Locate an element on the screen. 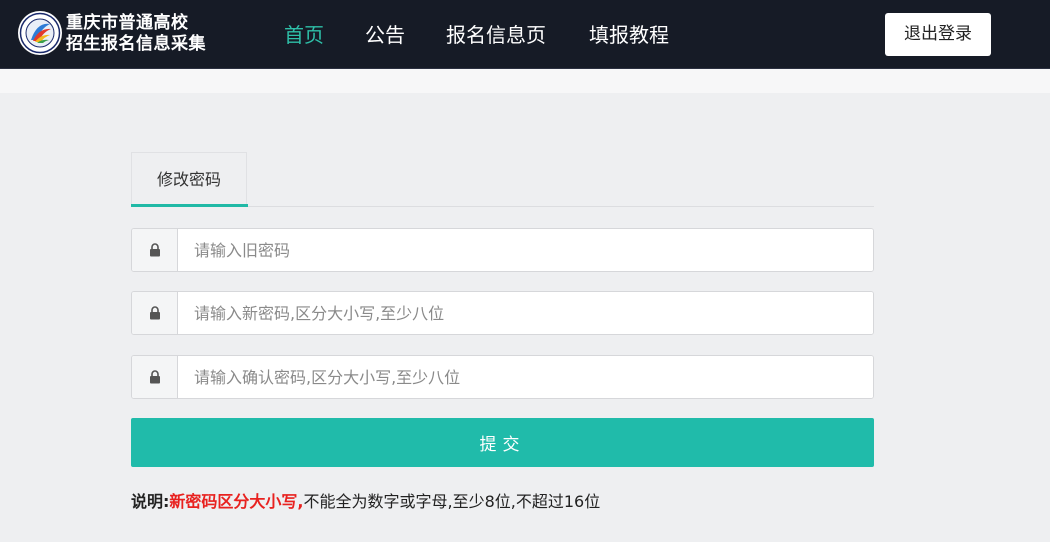 The width and height of the screenshot is (1050, 542). old-password-addon is located at coordinates (155, 250).